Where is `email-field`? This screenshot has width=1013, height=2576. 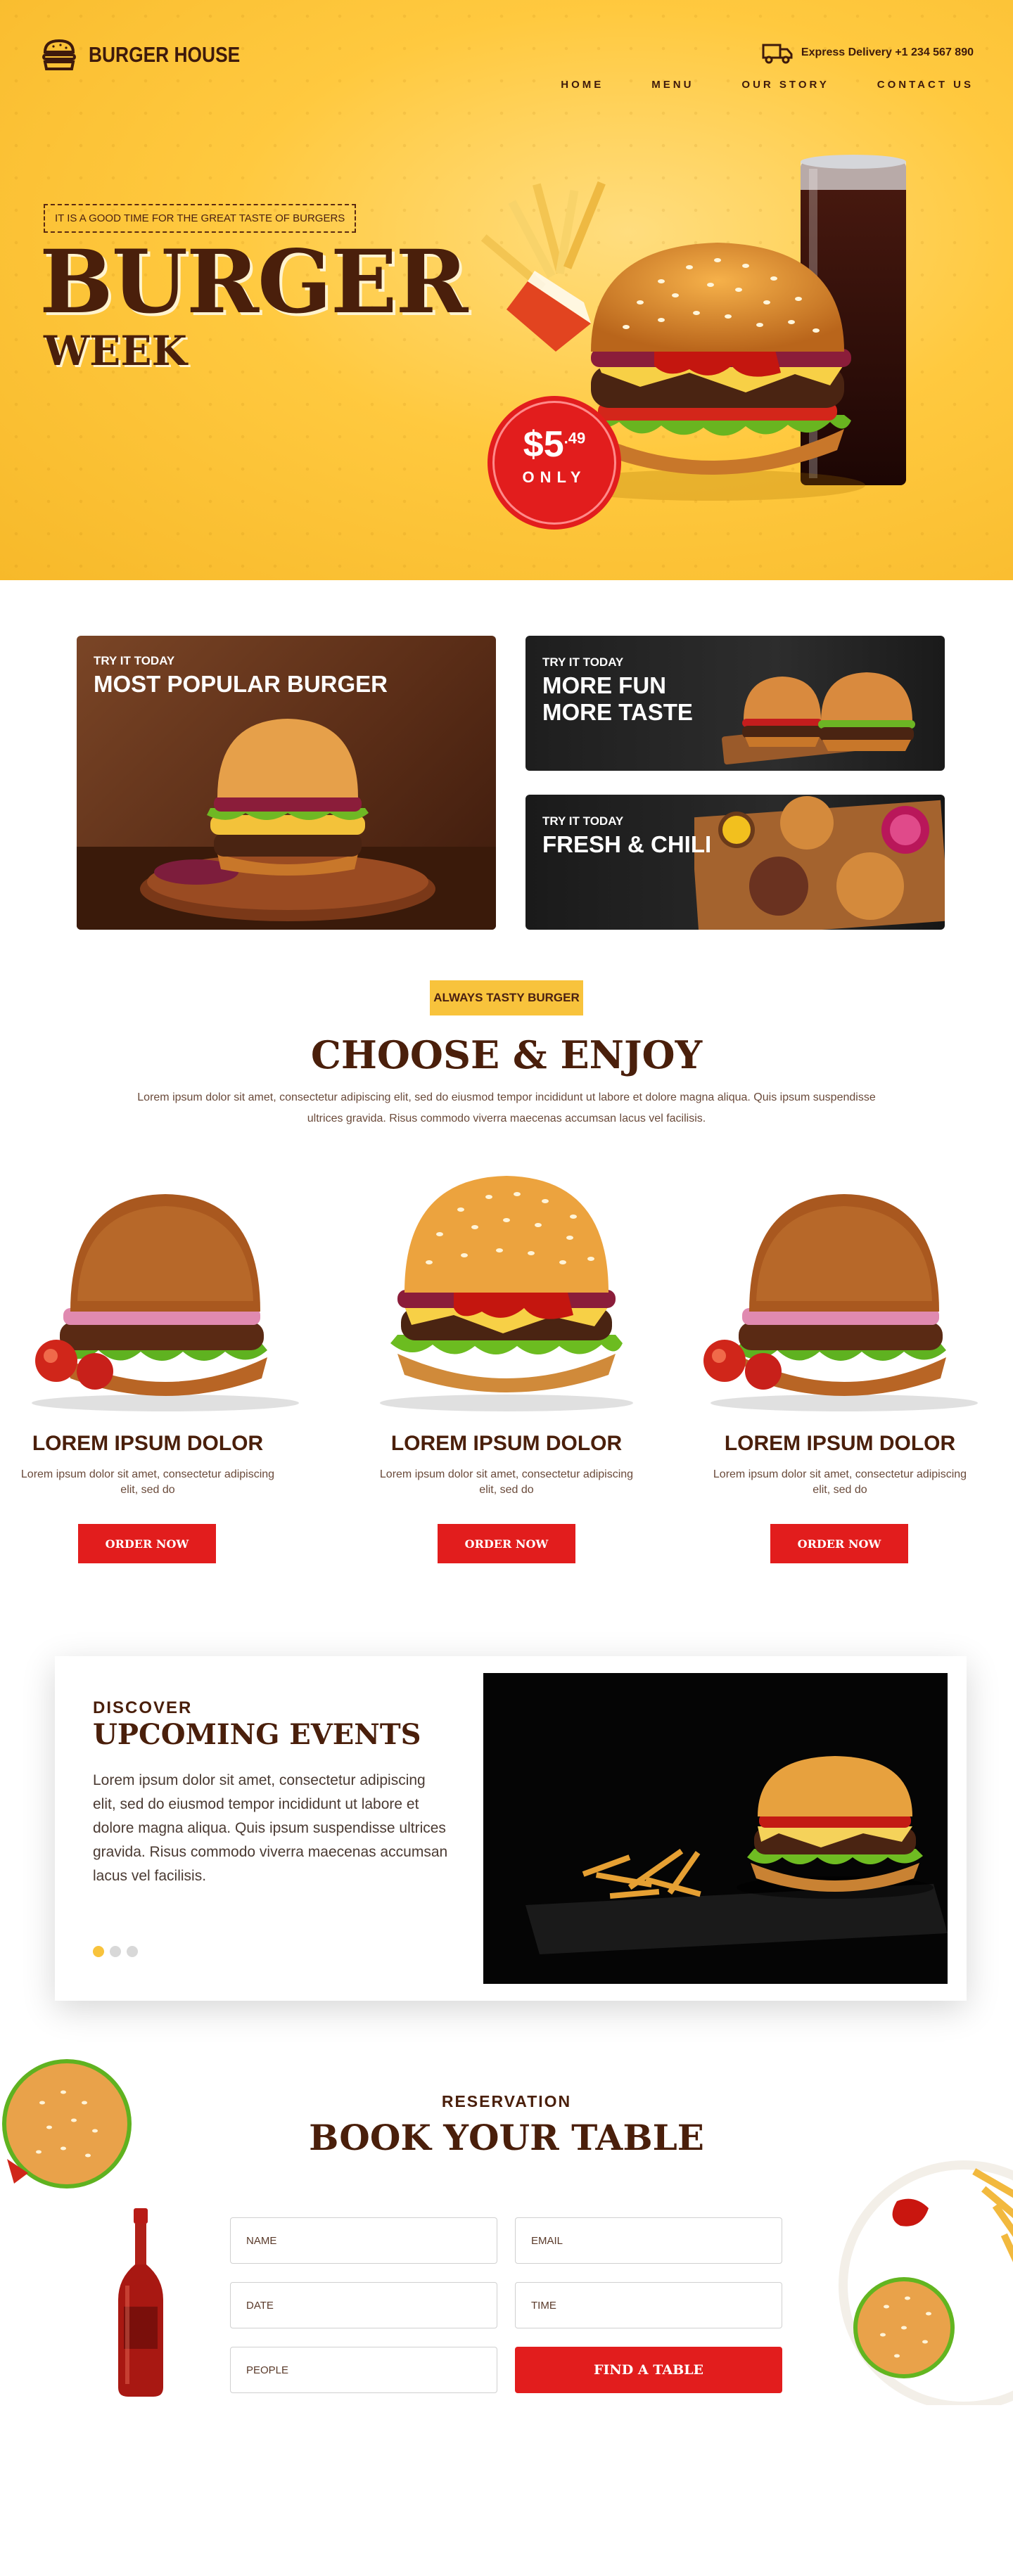
email-field is located at coordinates (649, 2240).